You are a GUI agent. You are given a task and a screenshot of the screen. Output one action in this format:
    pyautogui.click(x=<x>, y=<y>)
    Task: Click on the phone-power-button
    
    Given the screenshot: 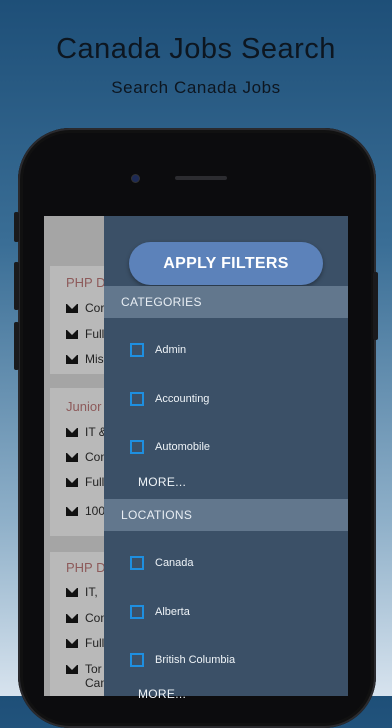 What is the action you would take?
    pyautogui.click(x=375, y=306)
    